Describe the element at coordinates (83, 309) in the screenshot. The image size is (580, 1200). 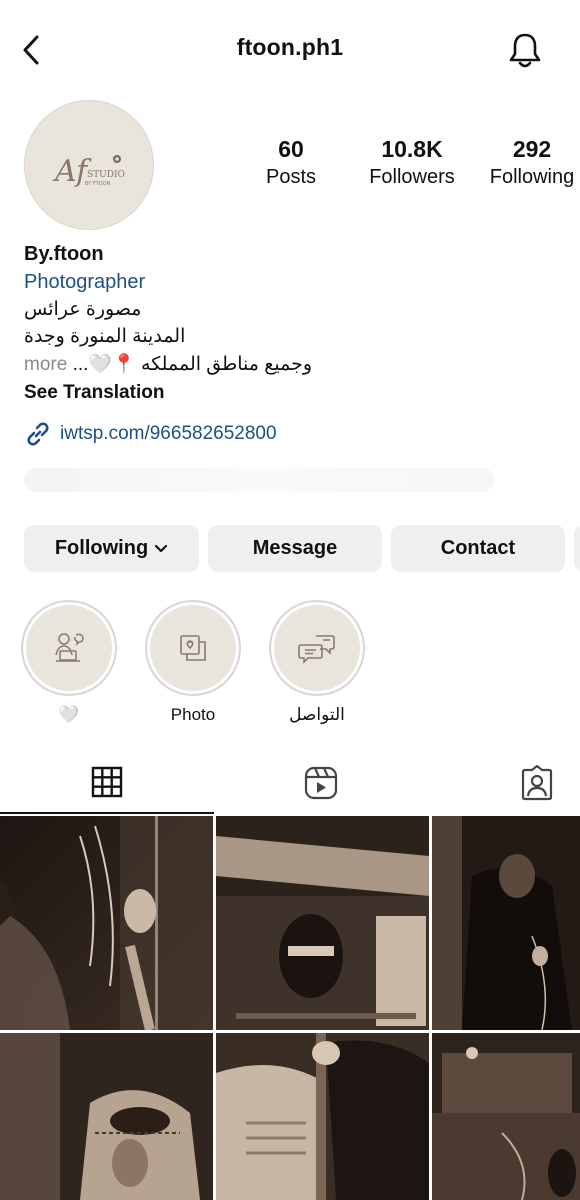
I see `bio-line-1: مصورة عرائس` at that location.